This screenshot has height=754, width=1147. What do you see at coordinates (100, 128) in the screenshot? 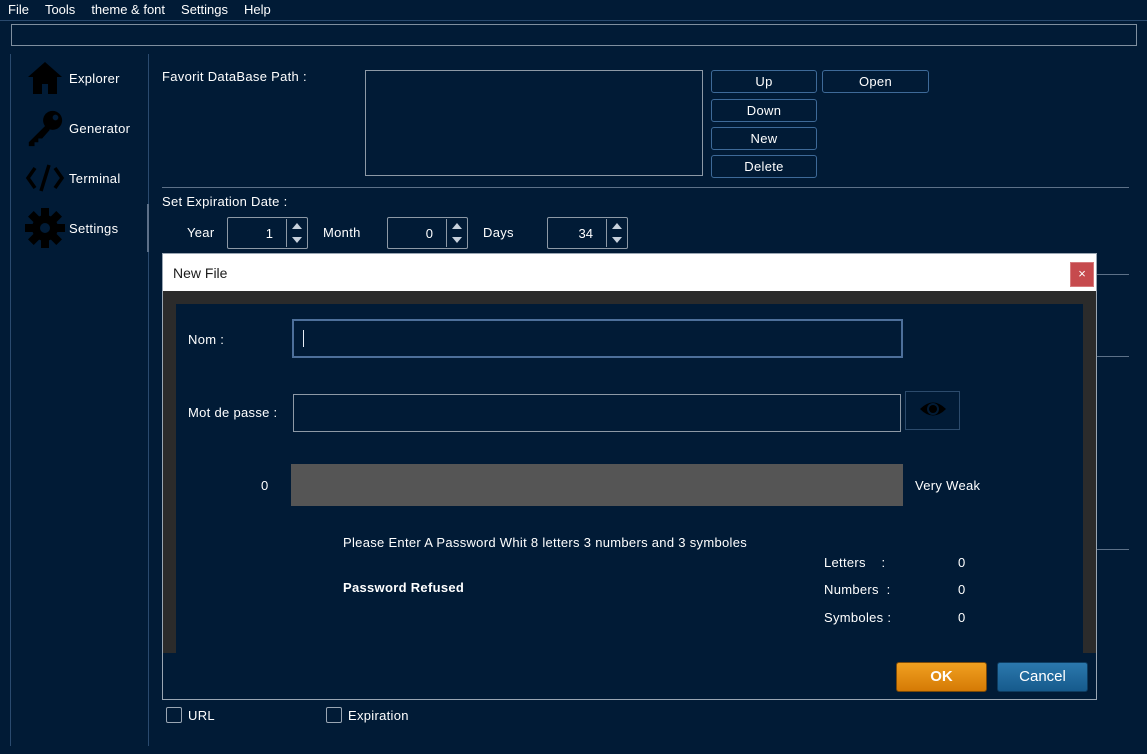
I see `sidebar-item-label: Generator` at bounding box center [100, 128].